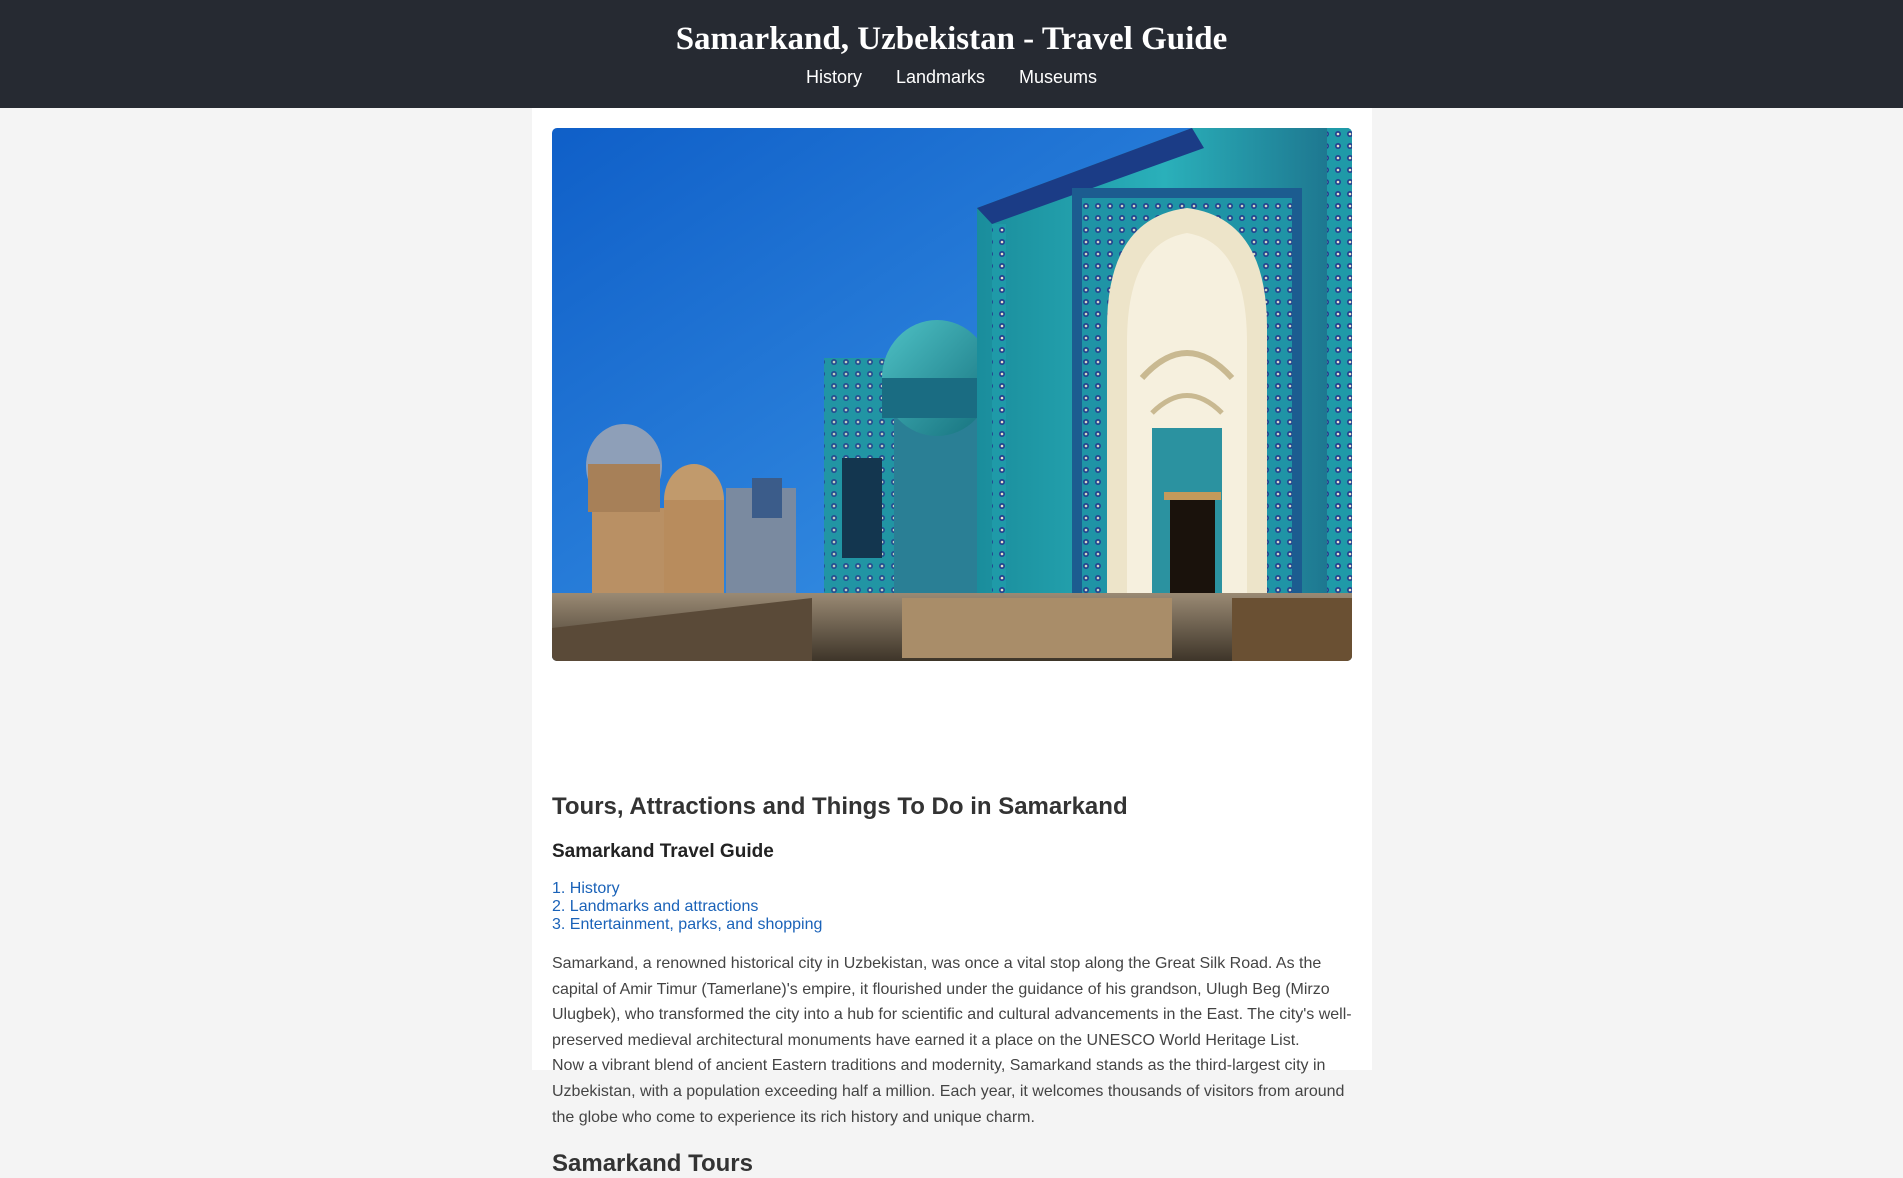 The width and height of the screenshot is (1903, 1178). Describe the element at coordinates (834, 77) in the screenshot. I see `nav-link-history: History` at that location.